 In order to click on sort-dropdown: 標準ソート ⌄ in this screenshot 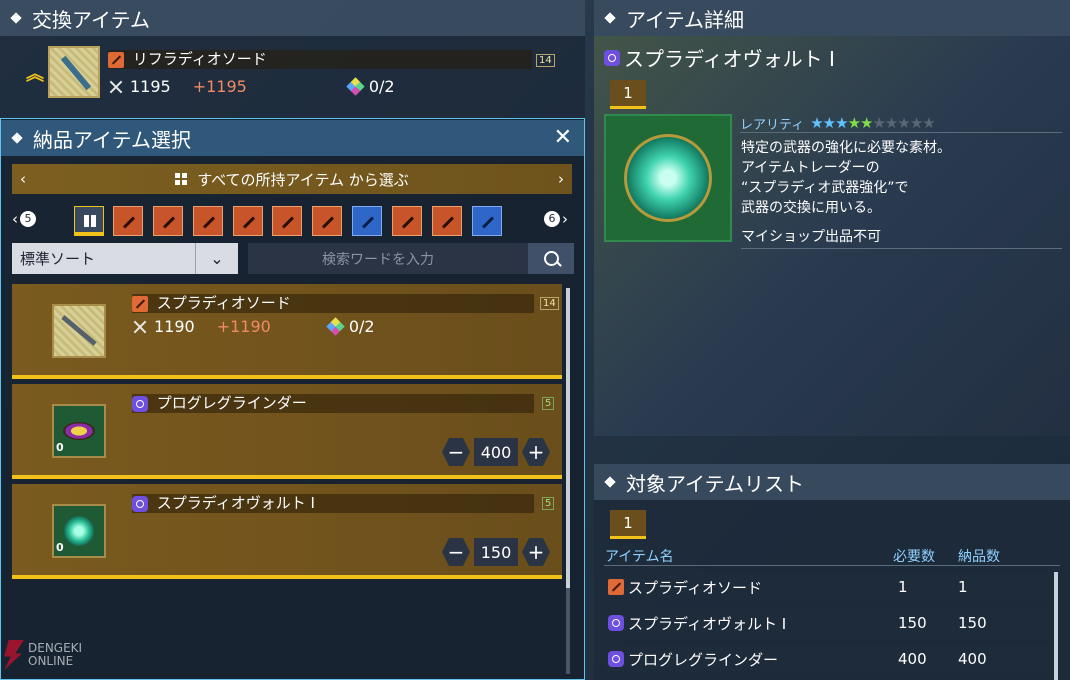, I will do `click(125, 258)`.